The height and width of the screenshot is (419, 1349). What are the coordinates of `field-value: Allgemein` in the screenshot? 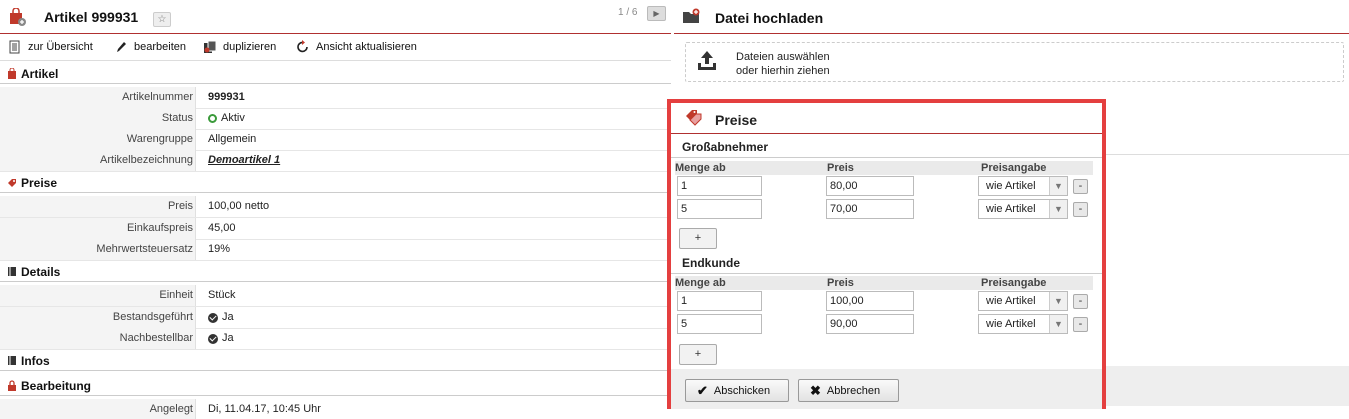 It's located at (232, 139).